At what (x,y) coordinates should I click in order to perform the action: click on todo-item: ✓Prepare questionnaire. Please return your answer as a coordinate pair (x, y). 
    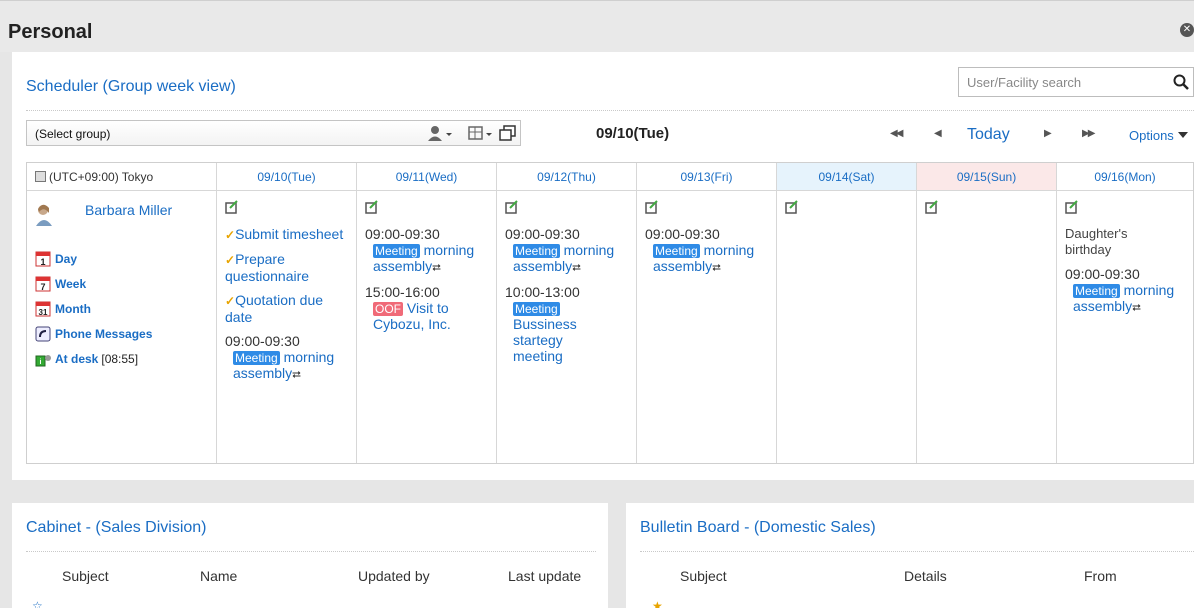
    Looking at the image, I should click on (287, 267).